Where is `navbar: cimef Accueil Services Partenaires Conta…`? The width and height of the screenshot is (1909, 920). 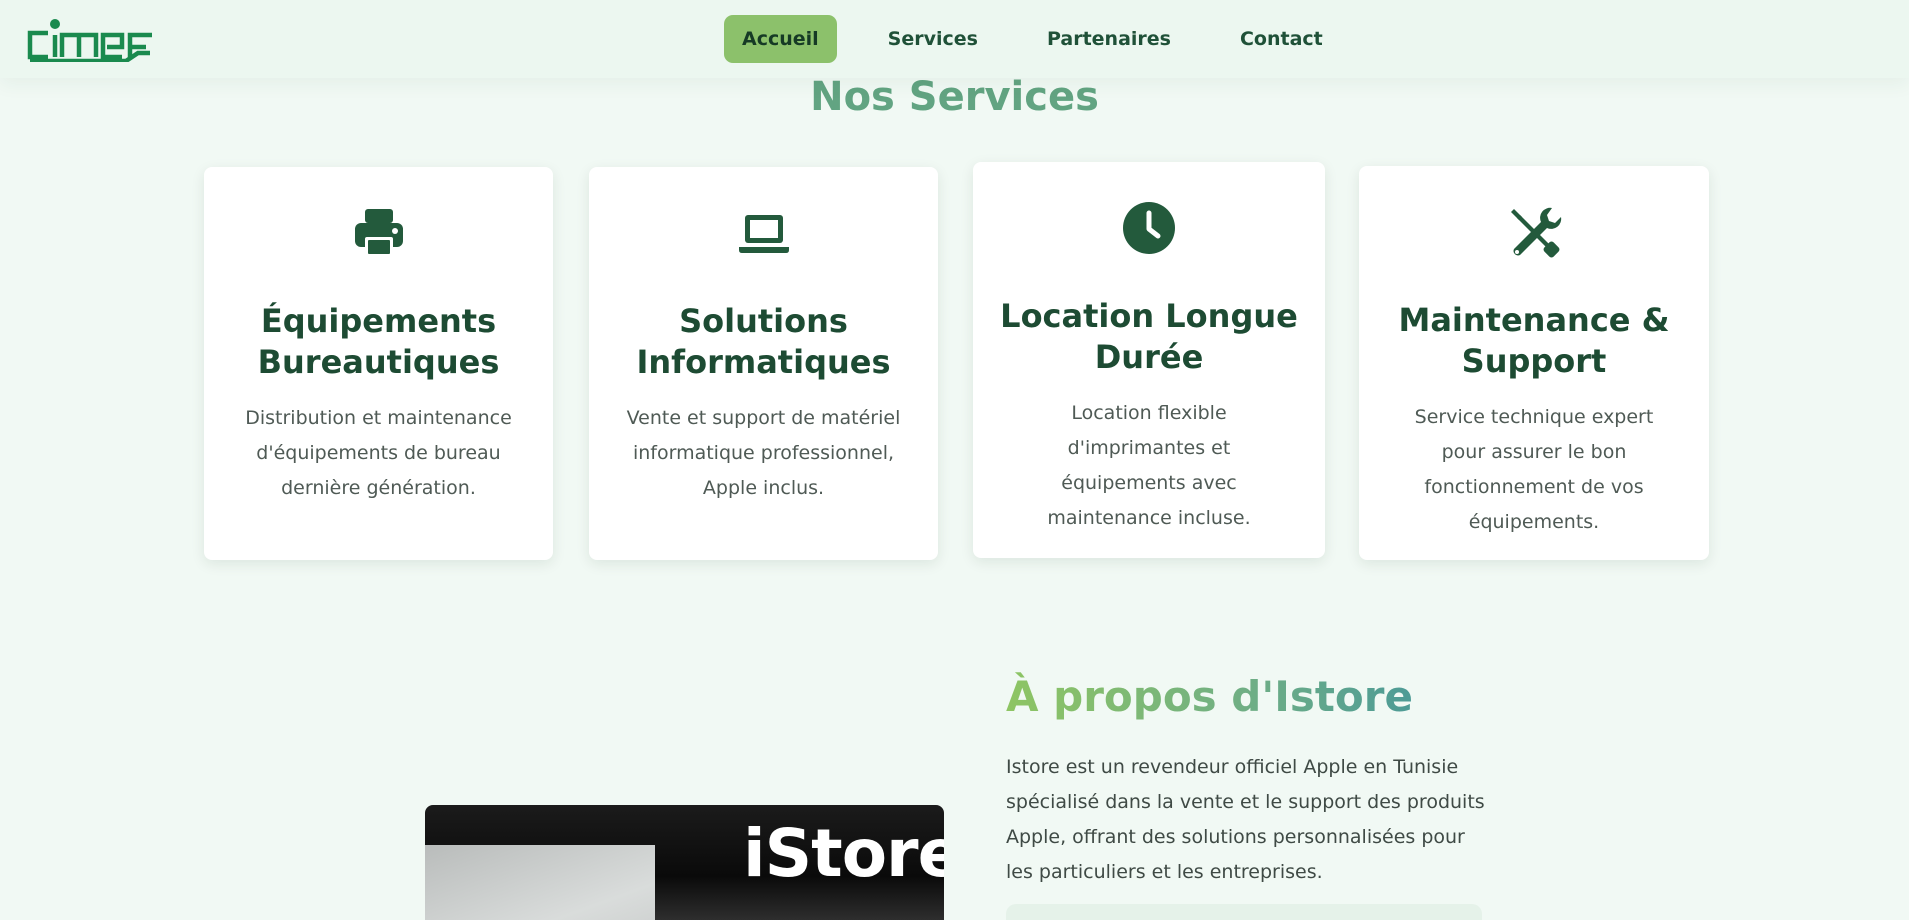 navbar: cimef Accueil Services Partenaires Conta… is located at coordinates (954, 39).